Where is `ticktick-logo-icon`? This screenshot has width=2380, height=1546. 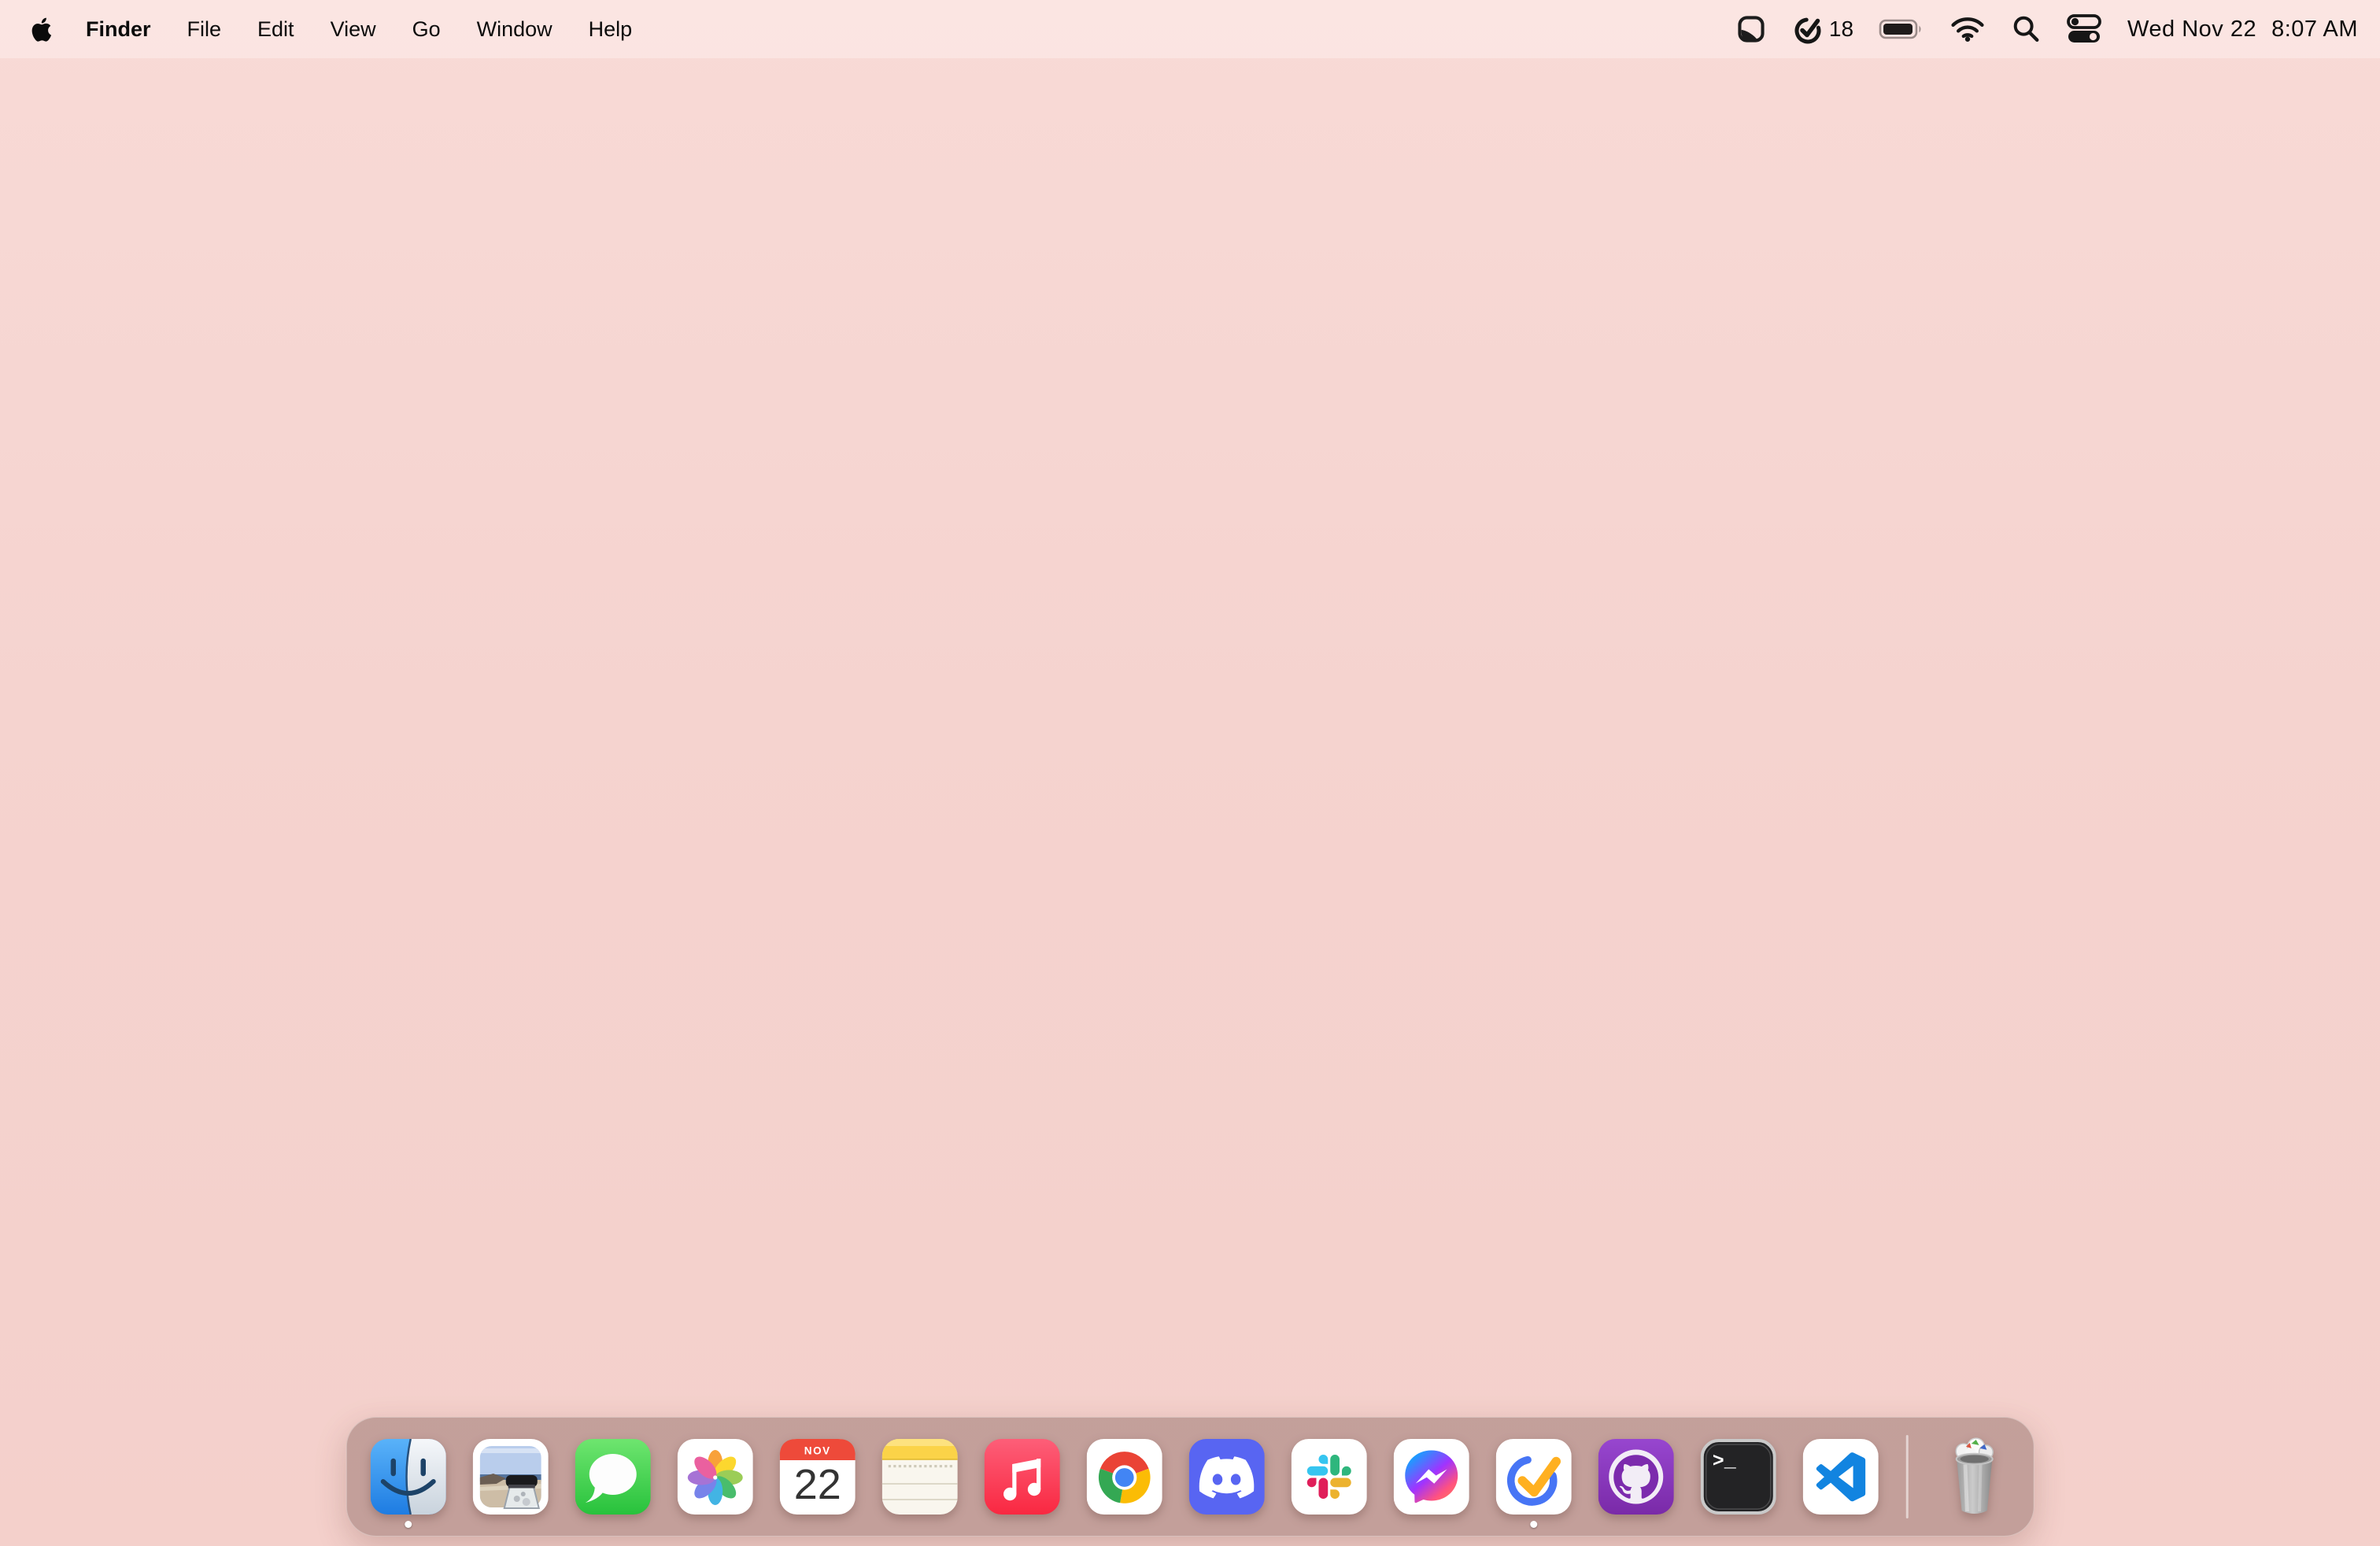
ticktick-logo-icon is located at coordinates (1533, 1477).